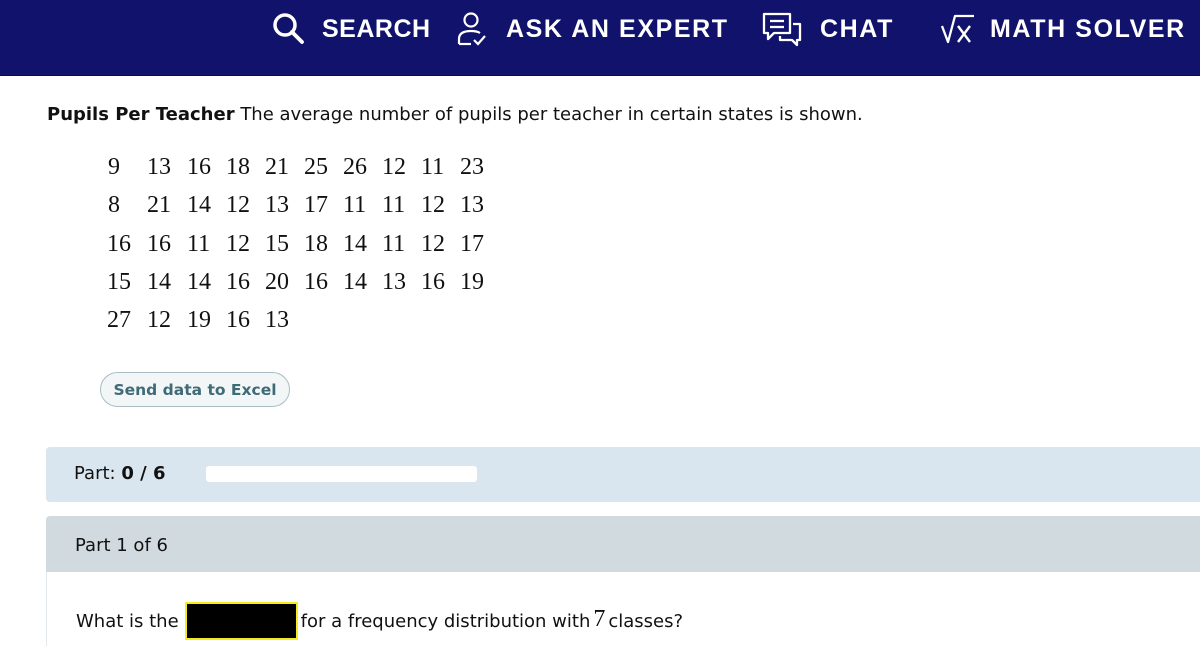 This screenshot has width=1200, height=646. Describe the element at coordinates (127, 621) in the screenshot. I see `question-prefix: What is the` at that location.